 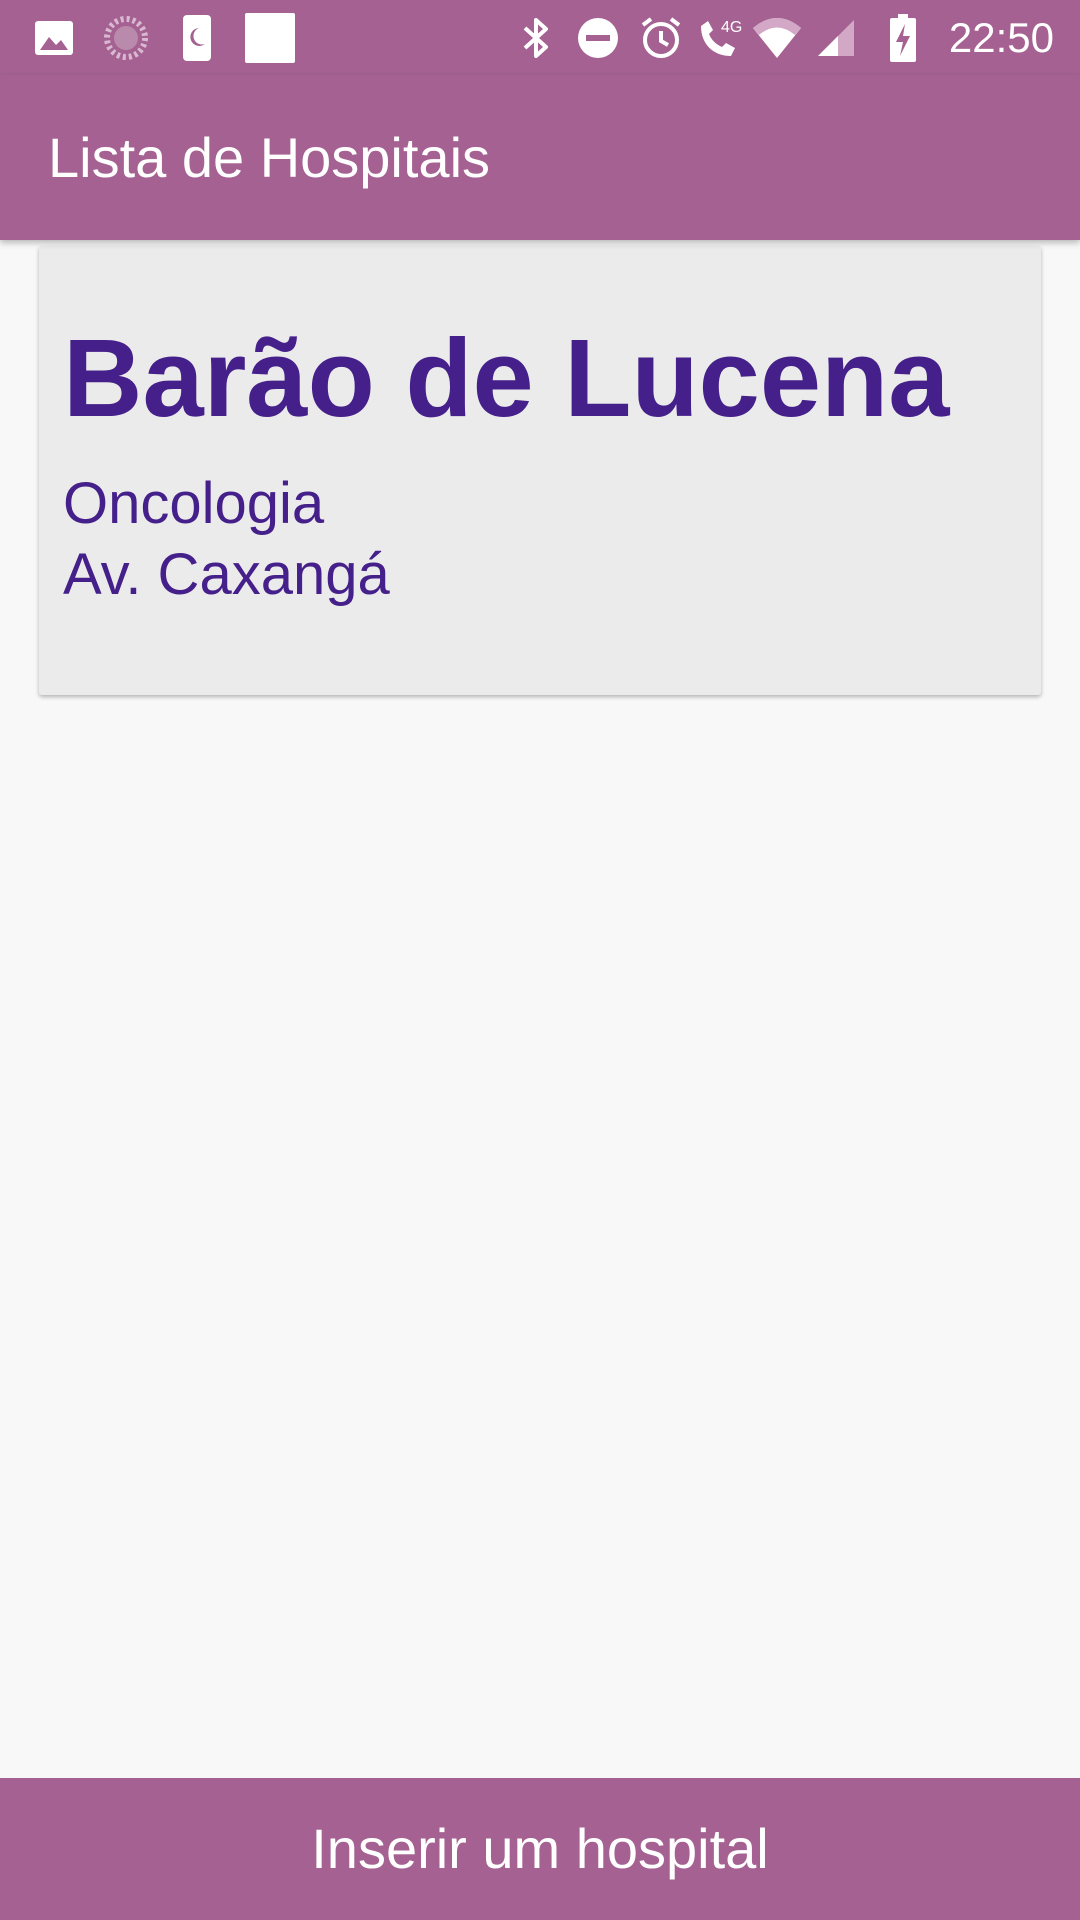 What do you see at coordinates (269, 157) in the screenshot?
I see `page-title: Lista de Hospitais` at bounding box center [269, 157].